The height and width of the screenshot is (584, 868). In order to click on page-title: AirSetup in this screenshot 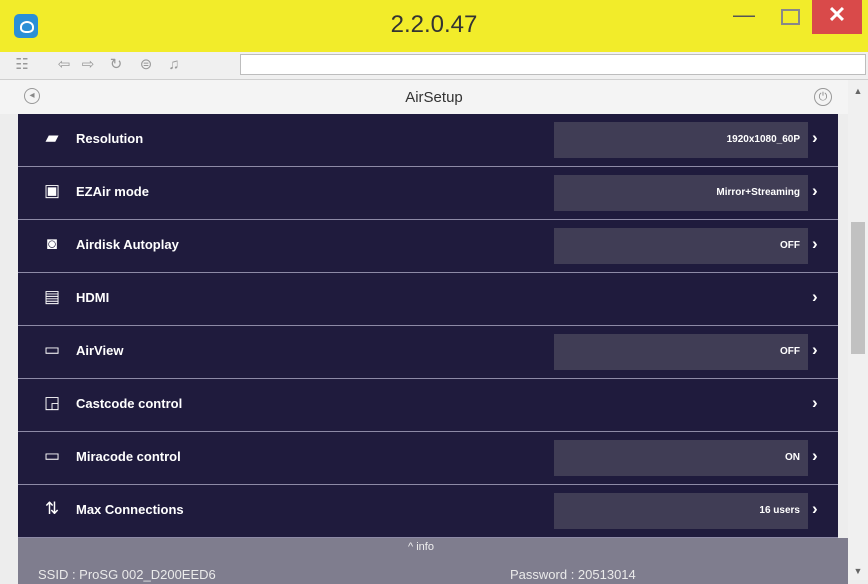, I will do `click(434, 97)`.